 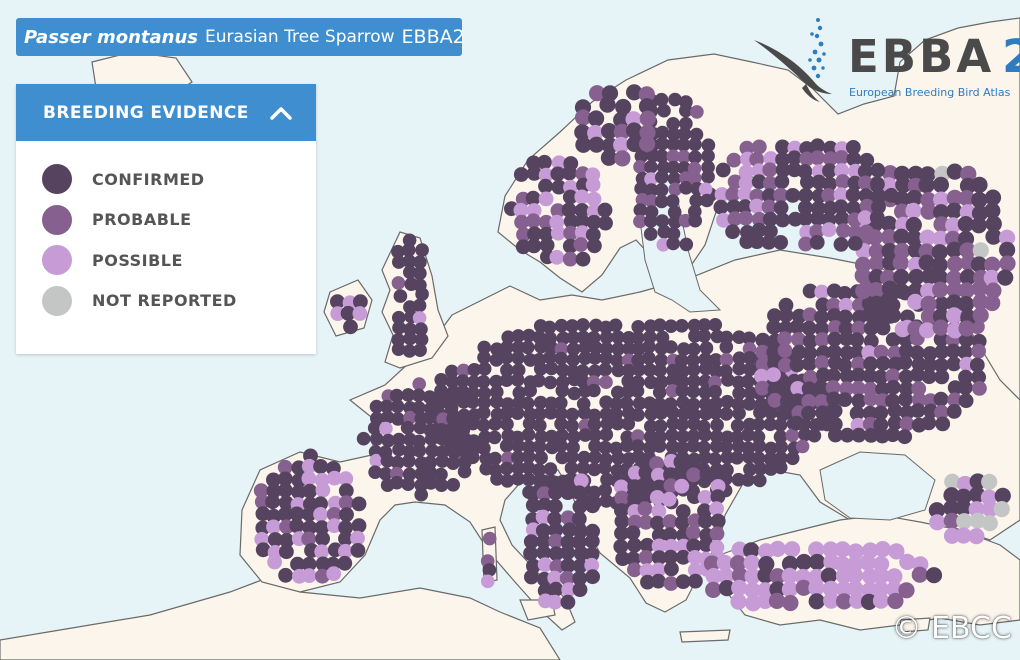 I want to click on legend-header: BREEDING EVIDENCE, so click(x=166, y=112).